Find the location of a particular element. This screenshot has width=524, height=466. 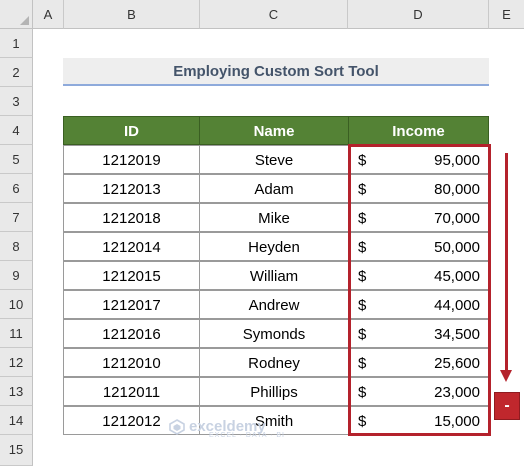

cell-name: Adam is located at coordinates (274, 188).